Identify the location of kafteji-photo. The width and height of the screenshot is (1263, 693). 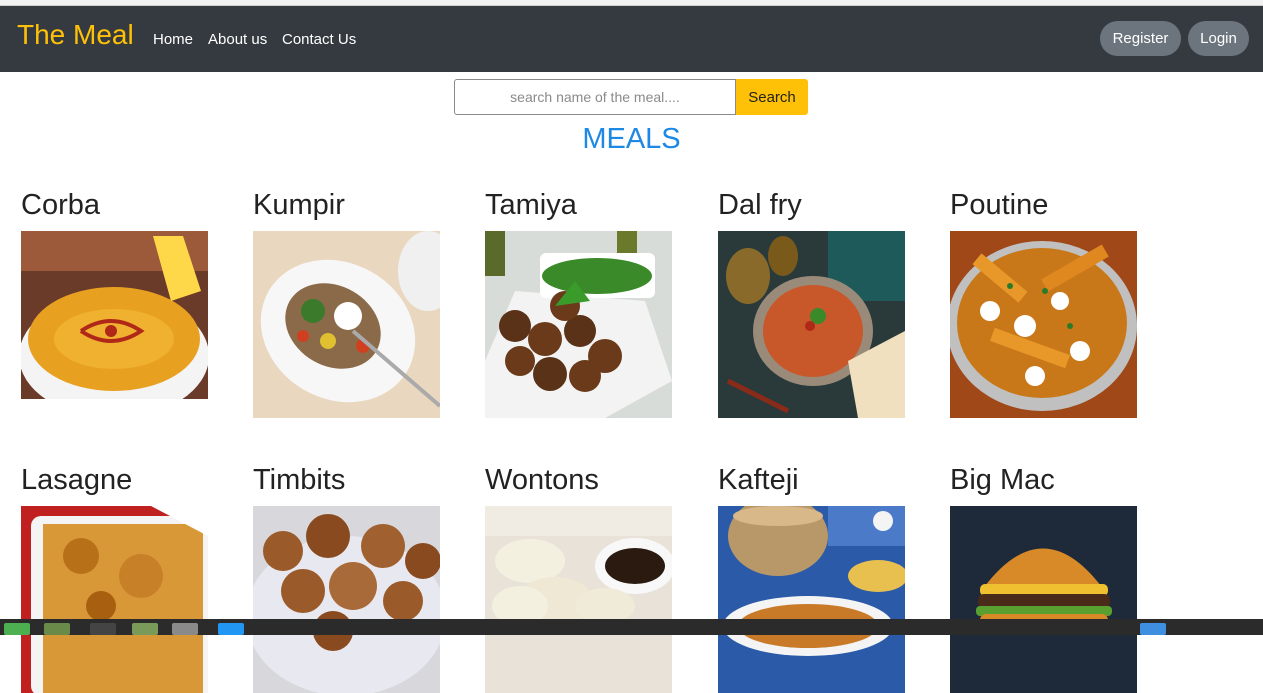
(811, 599).